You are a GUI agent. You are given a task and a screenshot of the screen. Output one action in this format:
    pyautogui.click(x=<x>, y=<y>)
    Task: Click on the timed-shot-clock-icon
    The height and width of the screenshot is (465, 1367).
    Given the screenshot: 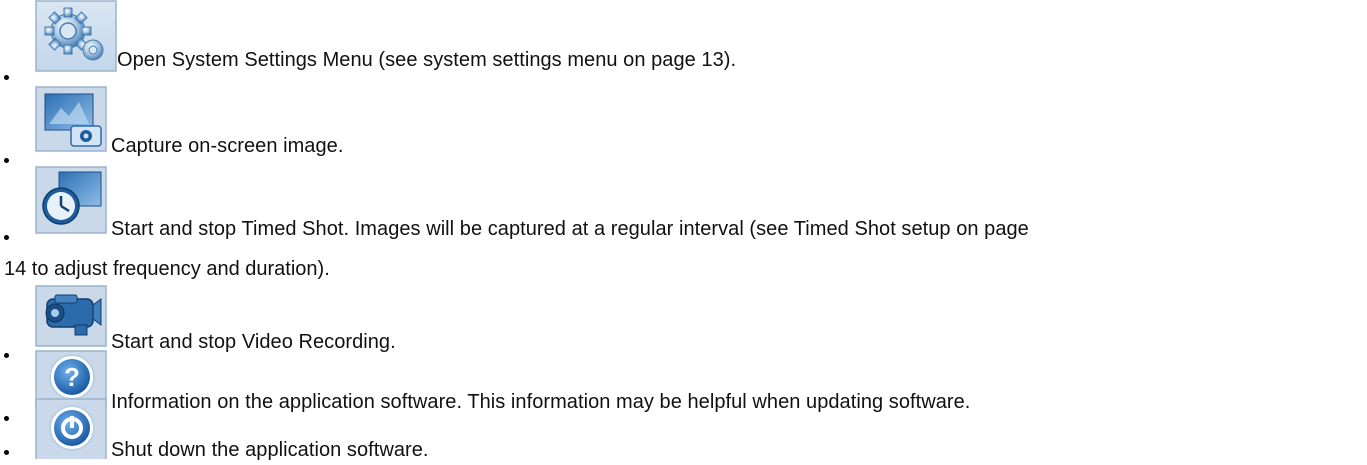 What is the action you would take?
    pyautogui.click(x=71, y=200)
    